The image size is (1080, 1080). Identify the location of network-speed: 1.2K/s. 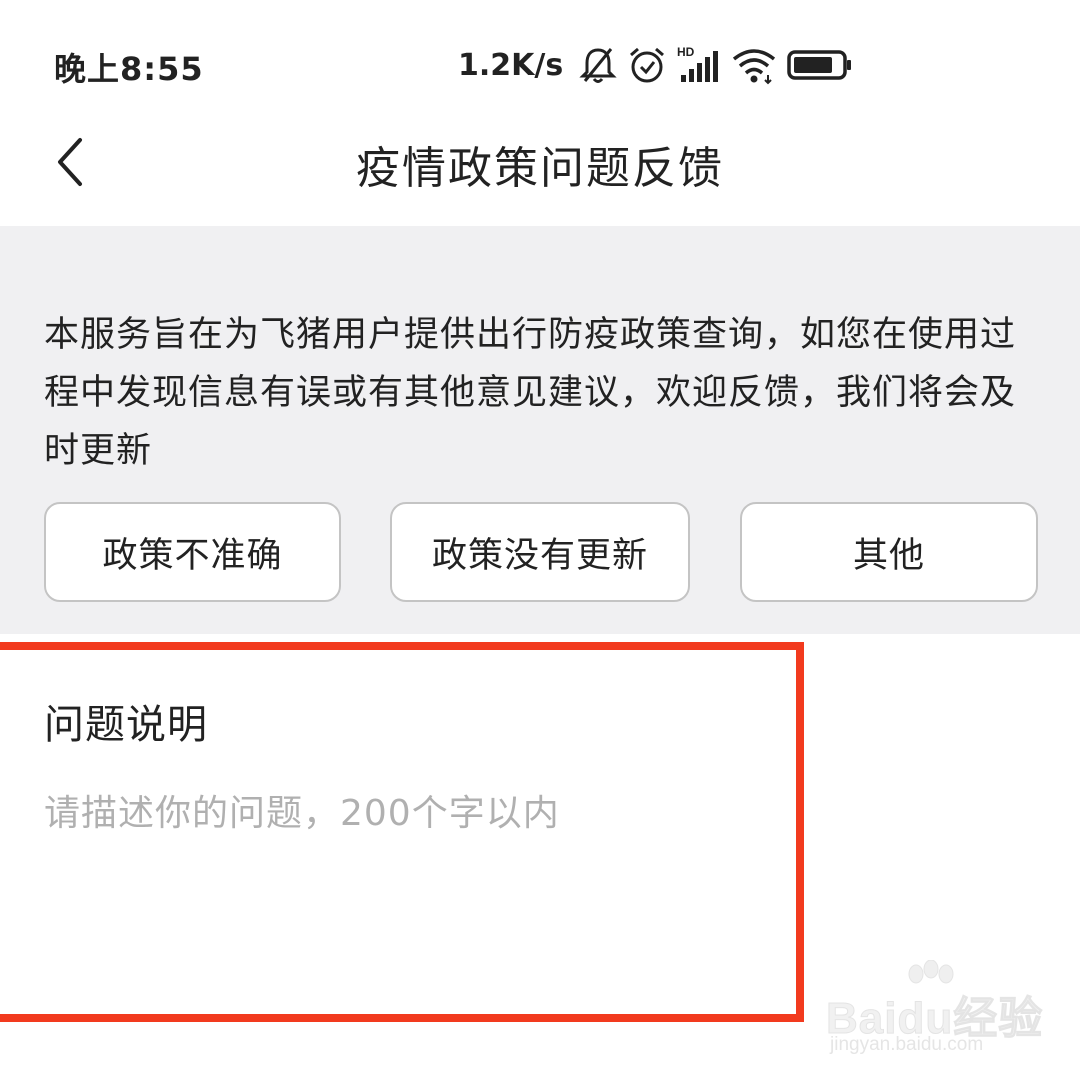
(511, 65).